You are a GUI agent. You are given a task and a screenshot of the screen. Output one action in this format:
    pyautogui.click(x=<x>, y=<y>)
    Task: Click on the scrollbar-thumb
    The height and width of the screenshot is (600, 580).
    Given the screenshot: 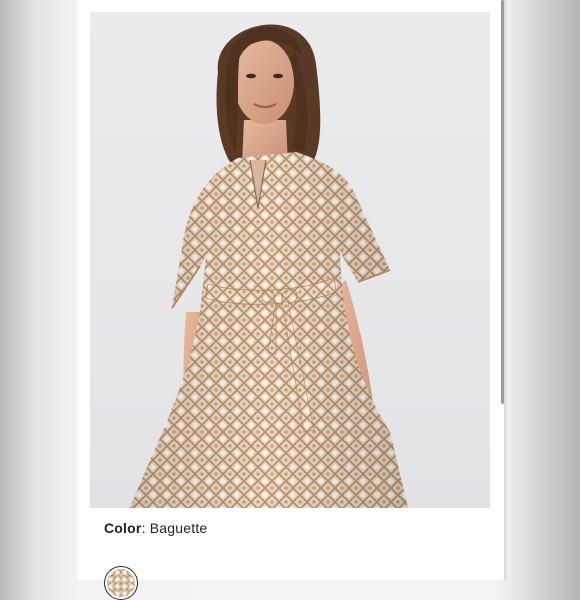 What is the action you would take?
    pyautogui.click(x=502, y=202)
    